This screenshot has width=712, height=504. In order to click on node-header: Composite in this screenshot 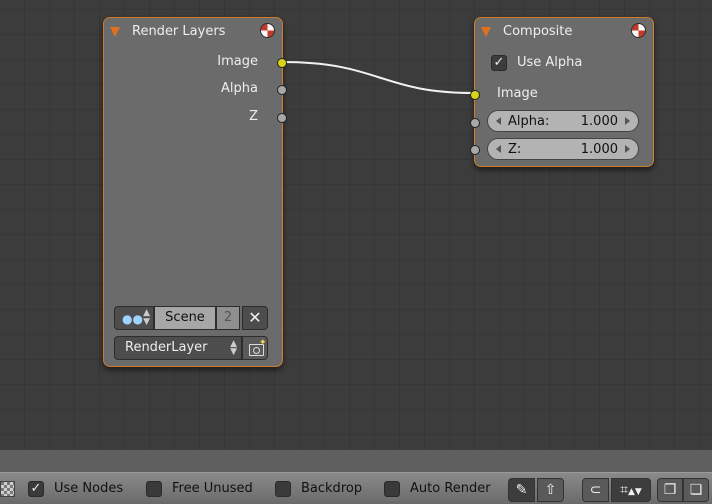, I will do `click(564, 32)`.